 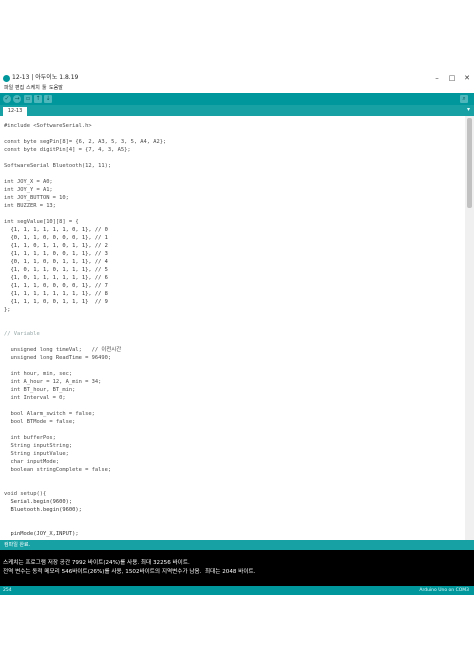 I want to click on code-line: {1, 1, 1, 0, 0, 0, 0, 1}, // 7, so click(x=56, y=286).